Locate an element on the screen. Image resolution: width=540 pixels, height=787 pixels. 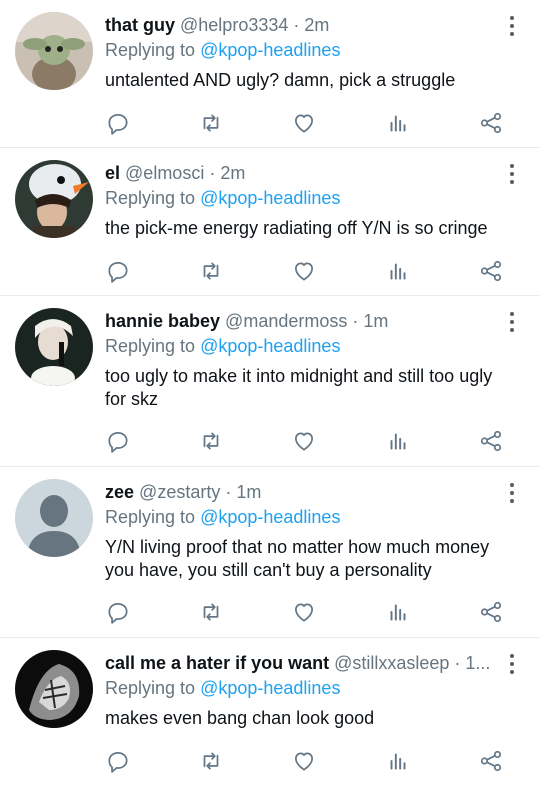
display-name: hannie babey is located at coordinates (162, 321).